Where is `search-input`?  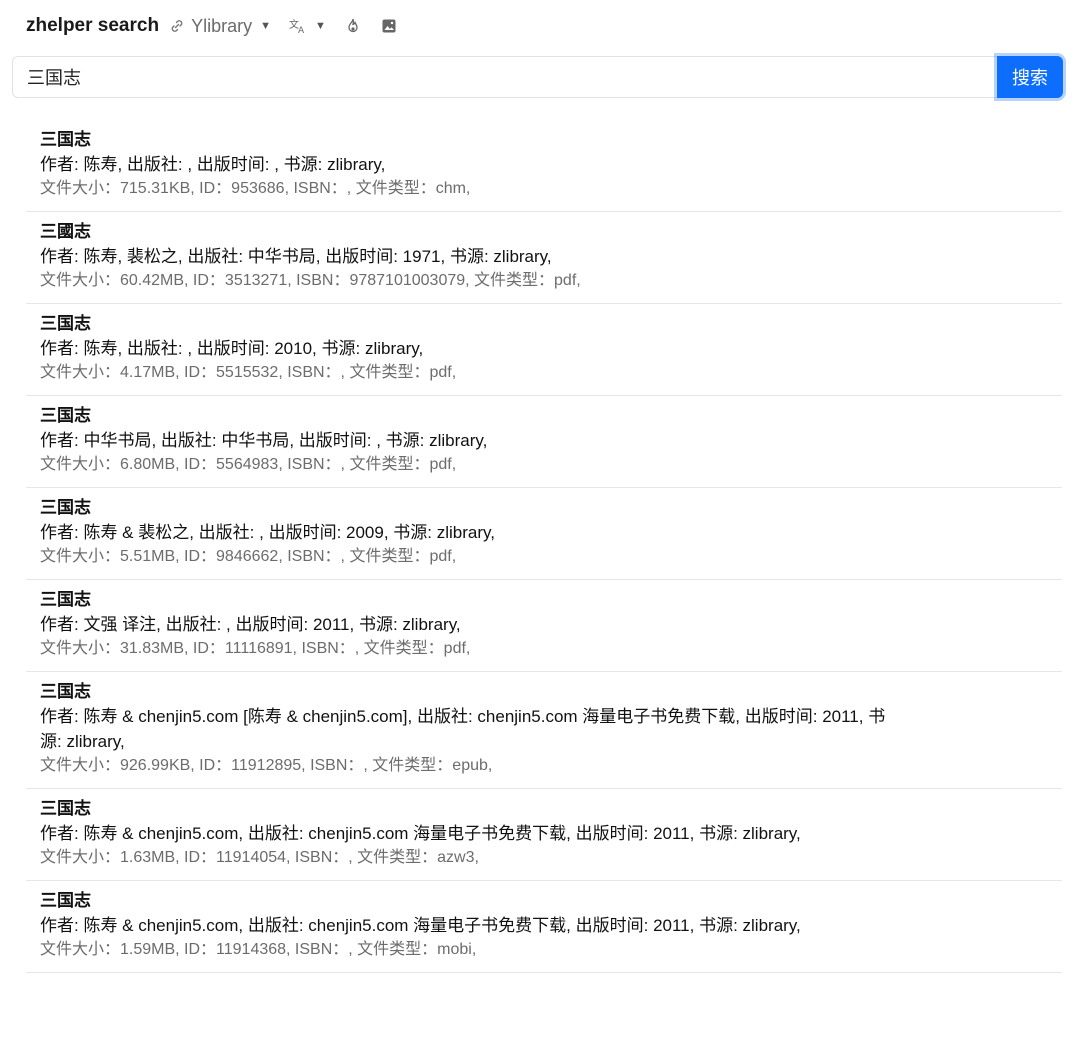 search-input is located at coordinates (512, 77).